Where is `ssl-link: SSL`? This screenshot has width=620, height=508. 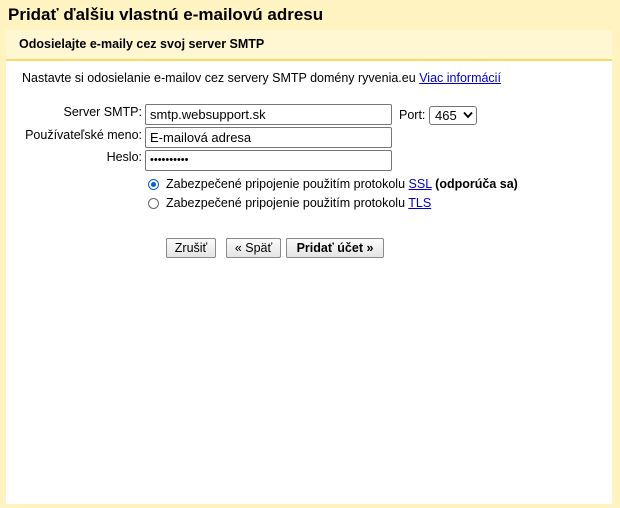 ssl-link: SSL is located at coordinates (420, 184).